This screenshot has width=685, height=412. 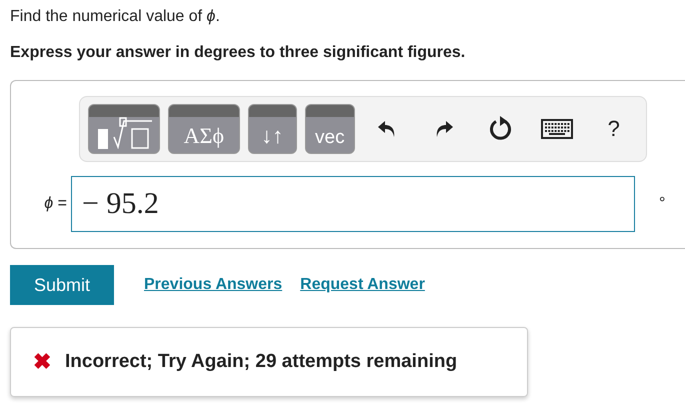 What do you see at coordinates (55, 204) in the screenshot?
I see `variable-label: ϕ =` at bounding box center [55, 204].